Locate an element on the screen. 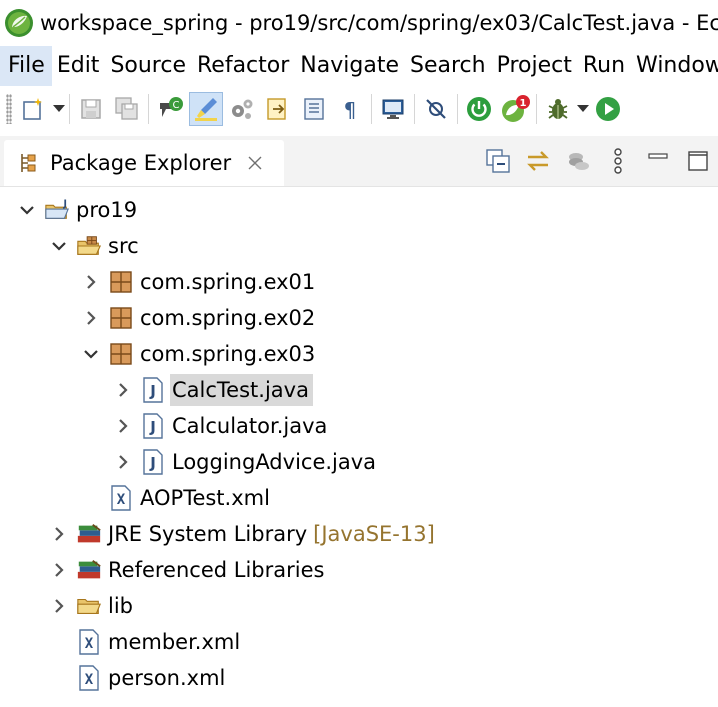  gears-button is located at coordinates (242, 109).